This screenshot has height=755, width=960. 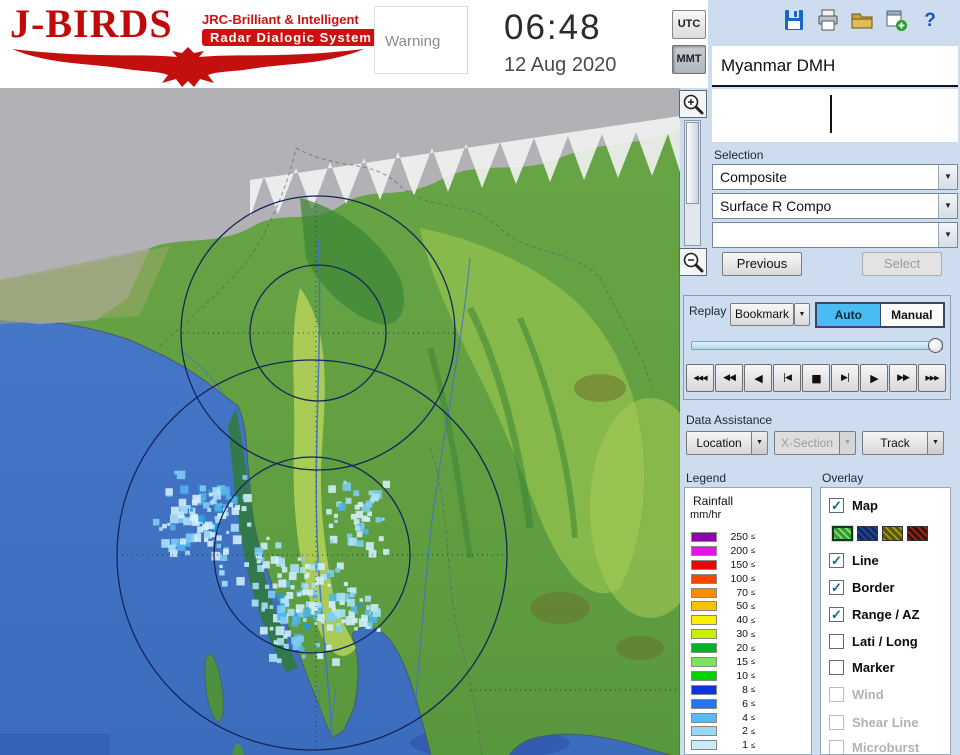 I want to click on legend-entry: 20 ≤, so click(x=748, y=648).